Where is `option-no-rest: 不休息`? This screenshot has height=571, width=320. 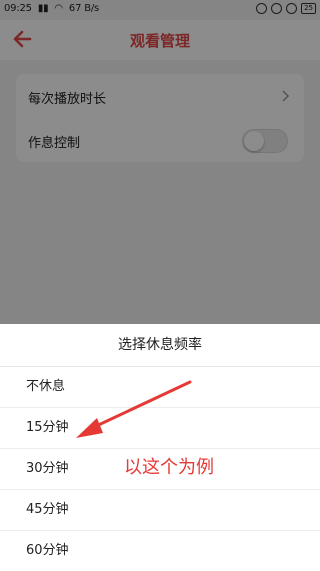
option-no-rest: 不休息 is located at coordinates (160, 387).